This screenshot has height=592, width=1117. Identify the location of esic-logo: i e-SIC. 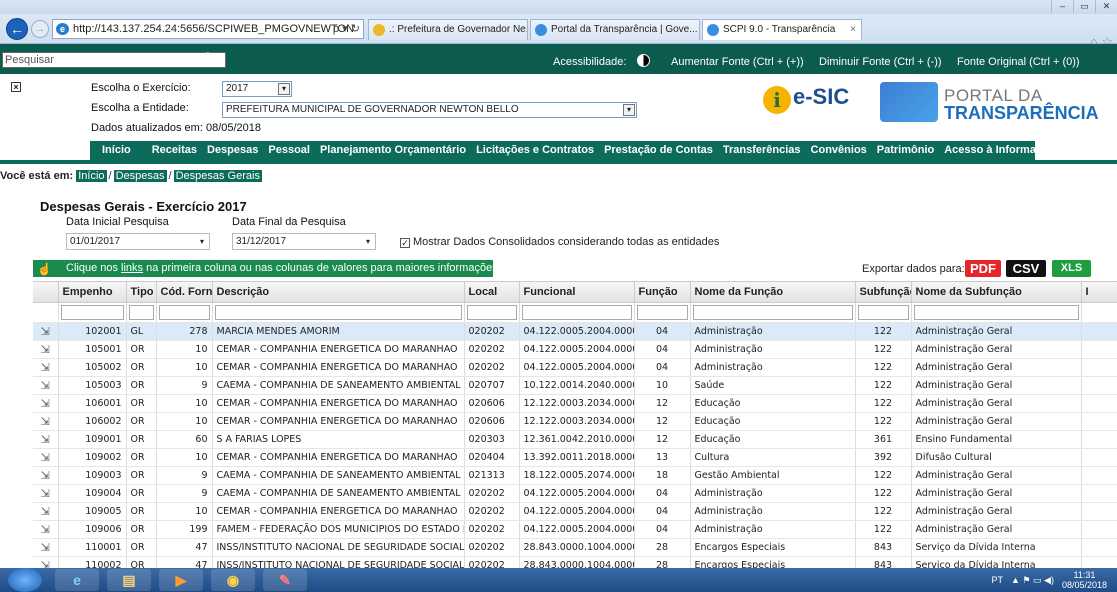
(816, 101).